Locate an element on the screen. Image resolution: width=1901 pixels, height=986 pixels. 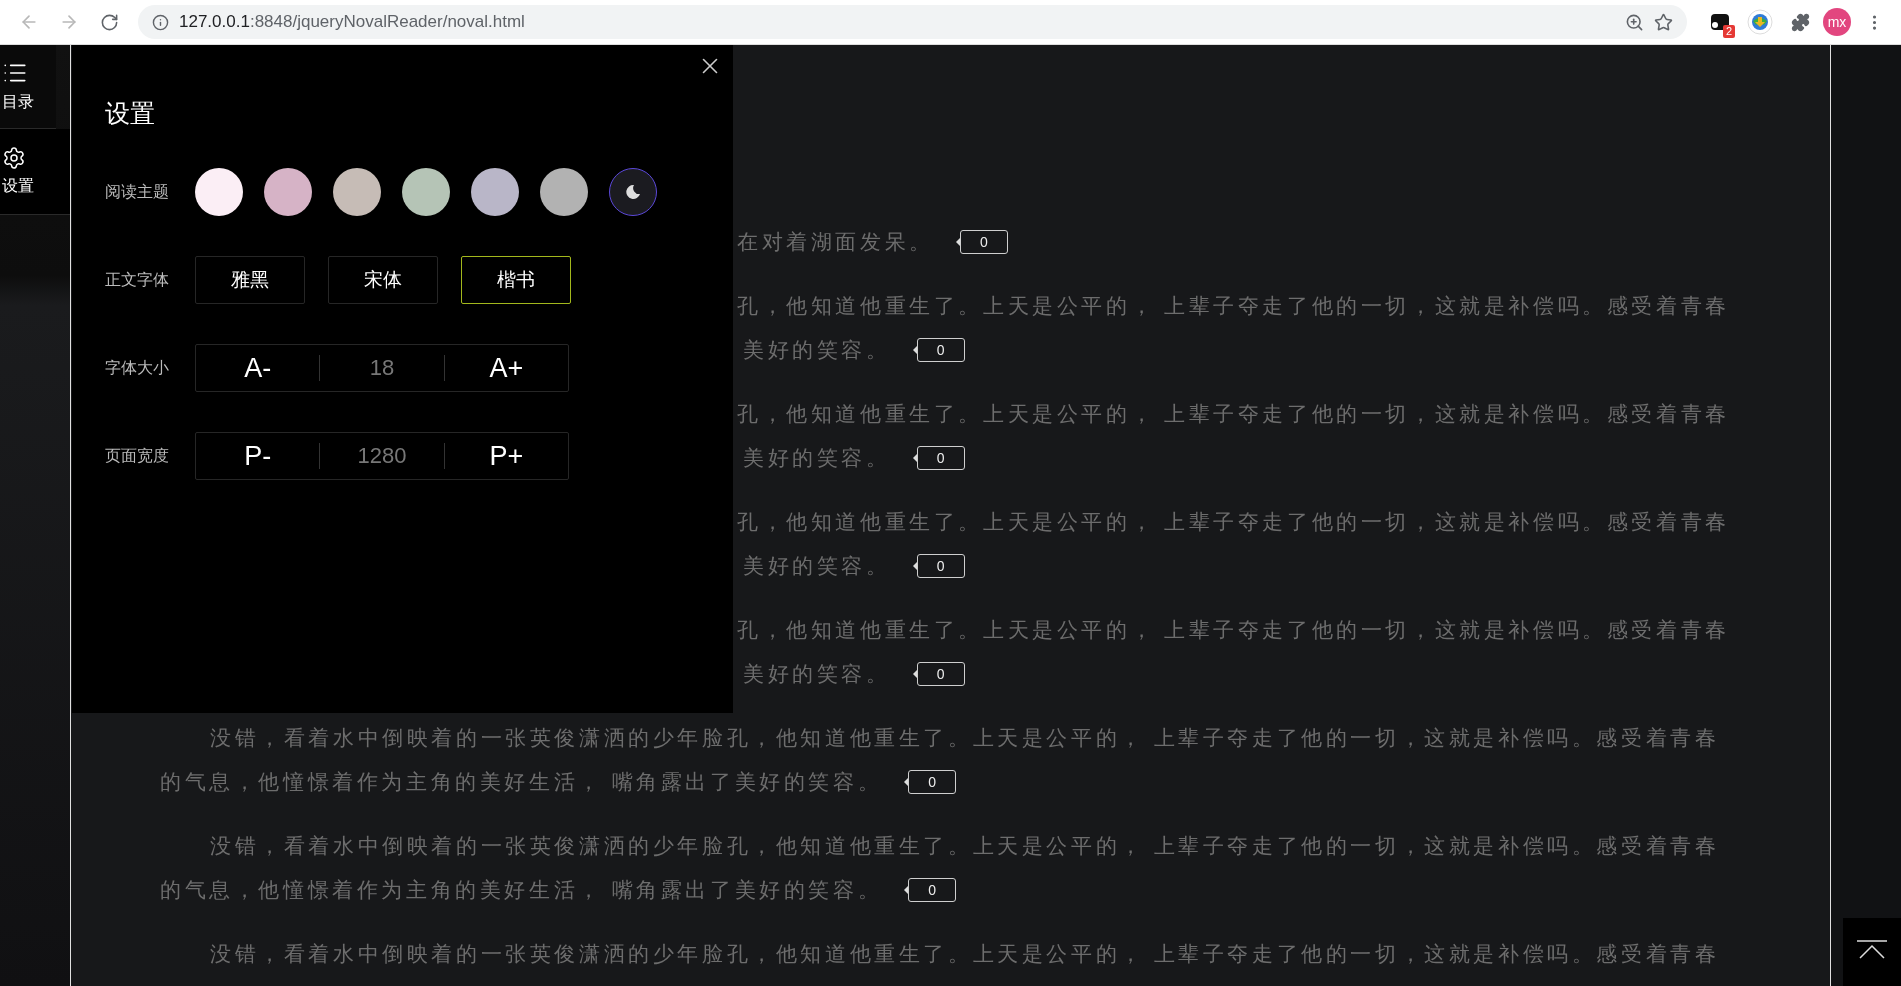
profile-avatar: mx is located at coordinates (1837, 22).